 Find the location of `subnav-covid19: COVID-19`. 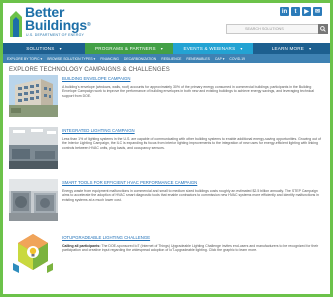

subnav-covid19: COVID-19 is located at coordinates (237, 59).